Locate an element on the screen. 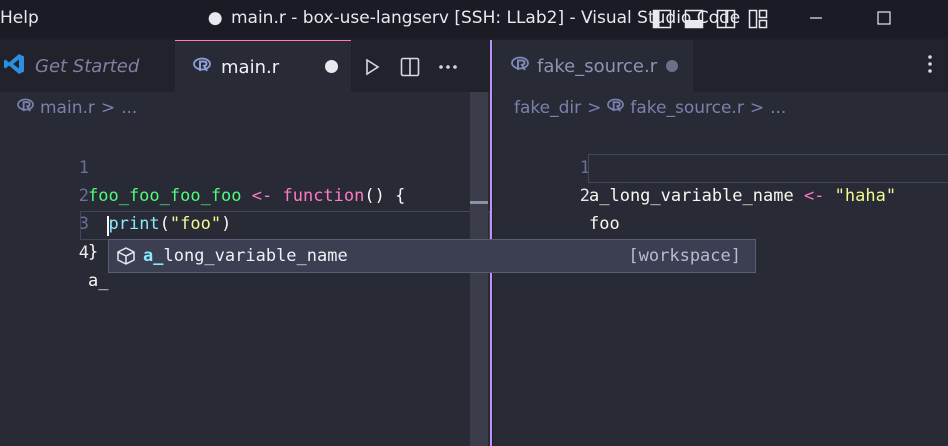 The height and width of the screenshot is (446, 948). toggle-primary-sidebar-icon is located at coordinates (662, 19).